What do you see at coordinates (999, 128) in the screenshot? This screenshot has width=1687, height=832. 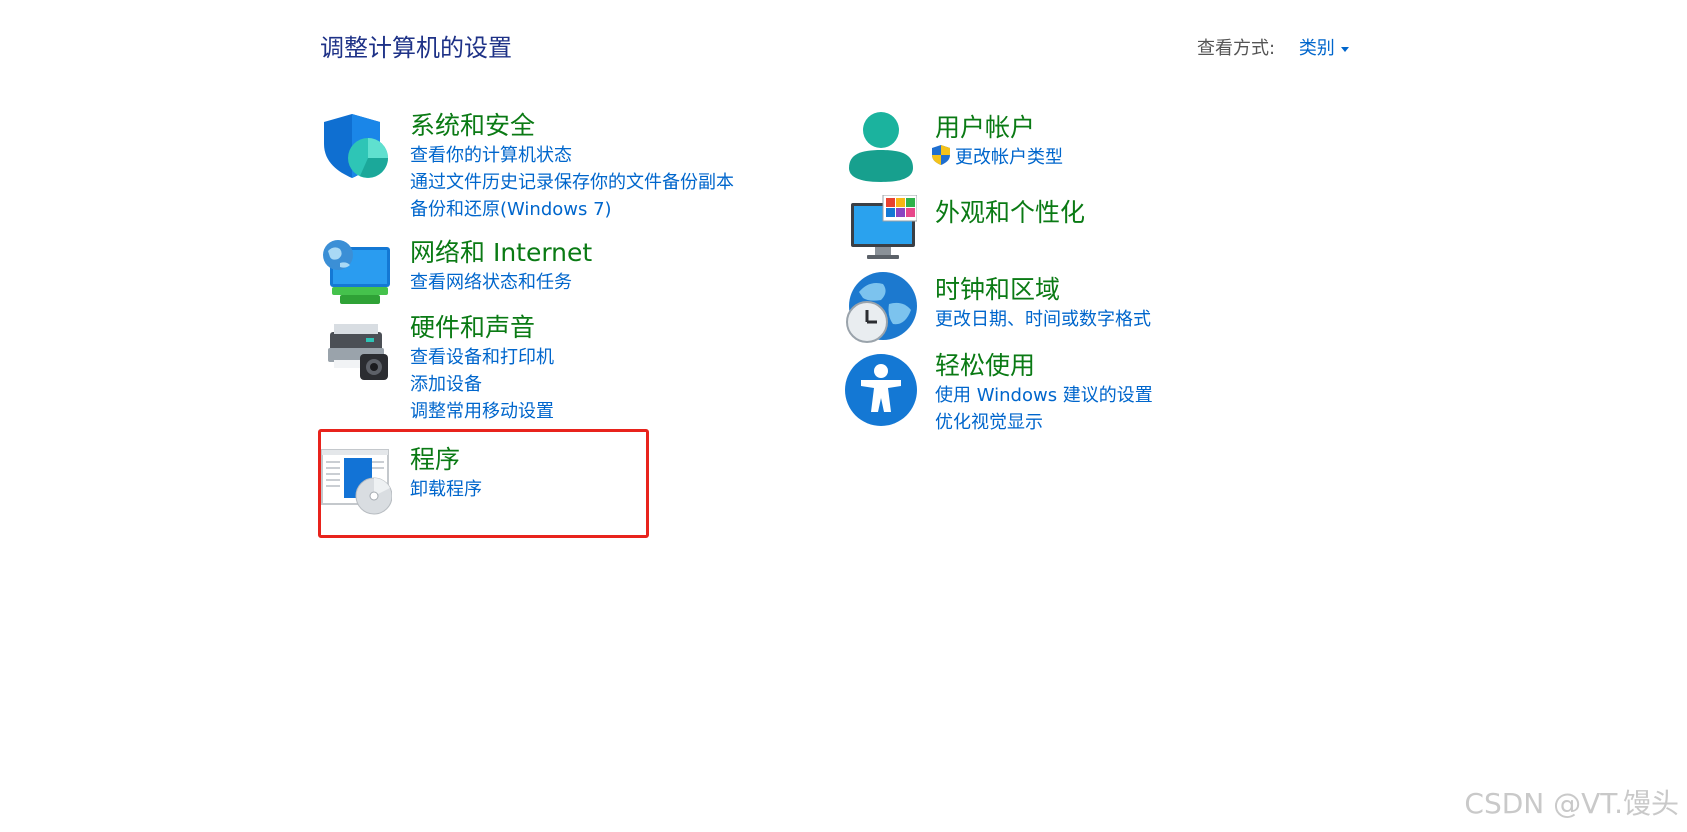 I see `category-title-user-accounts: 用户帐户` at bounding box center [999, 128].